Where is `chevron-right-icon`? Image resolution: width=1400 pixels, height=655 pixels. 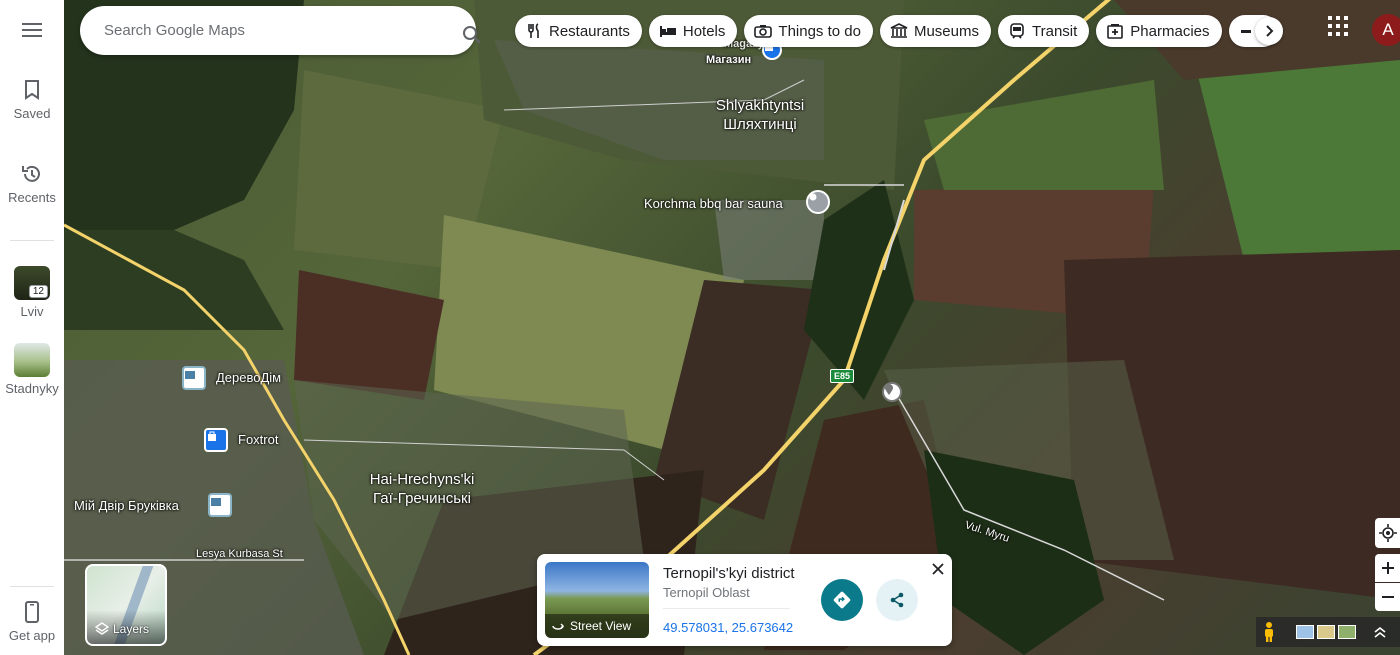
chevron-right-icon is located at coordinates (1270, 31).